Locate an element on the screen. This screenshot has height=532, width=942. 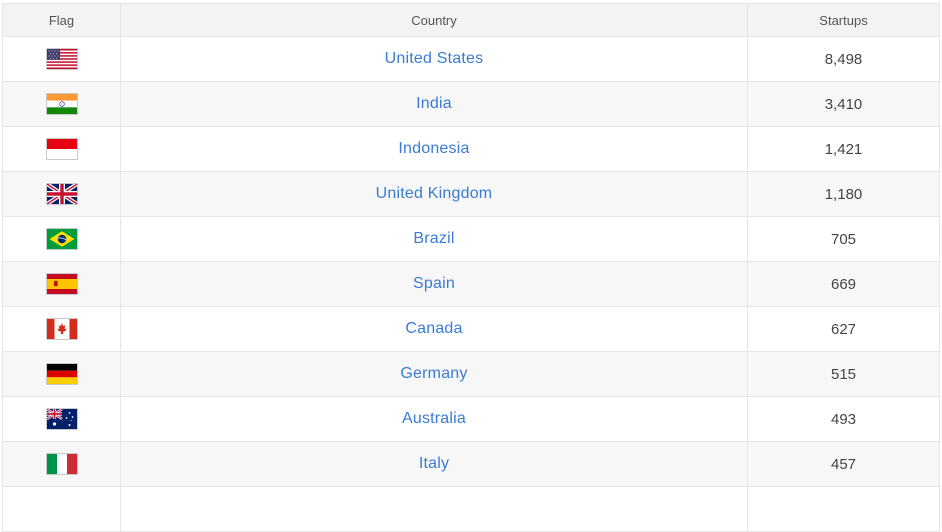
country-cell: United States is located at coordinates (433, 59).